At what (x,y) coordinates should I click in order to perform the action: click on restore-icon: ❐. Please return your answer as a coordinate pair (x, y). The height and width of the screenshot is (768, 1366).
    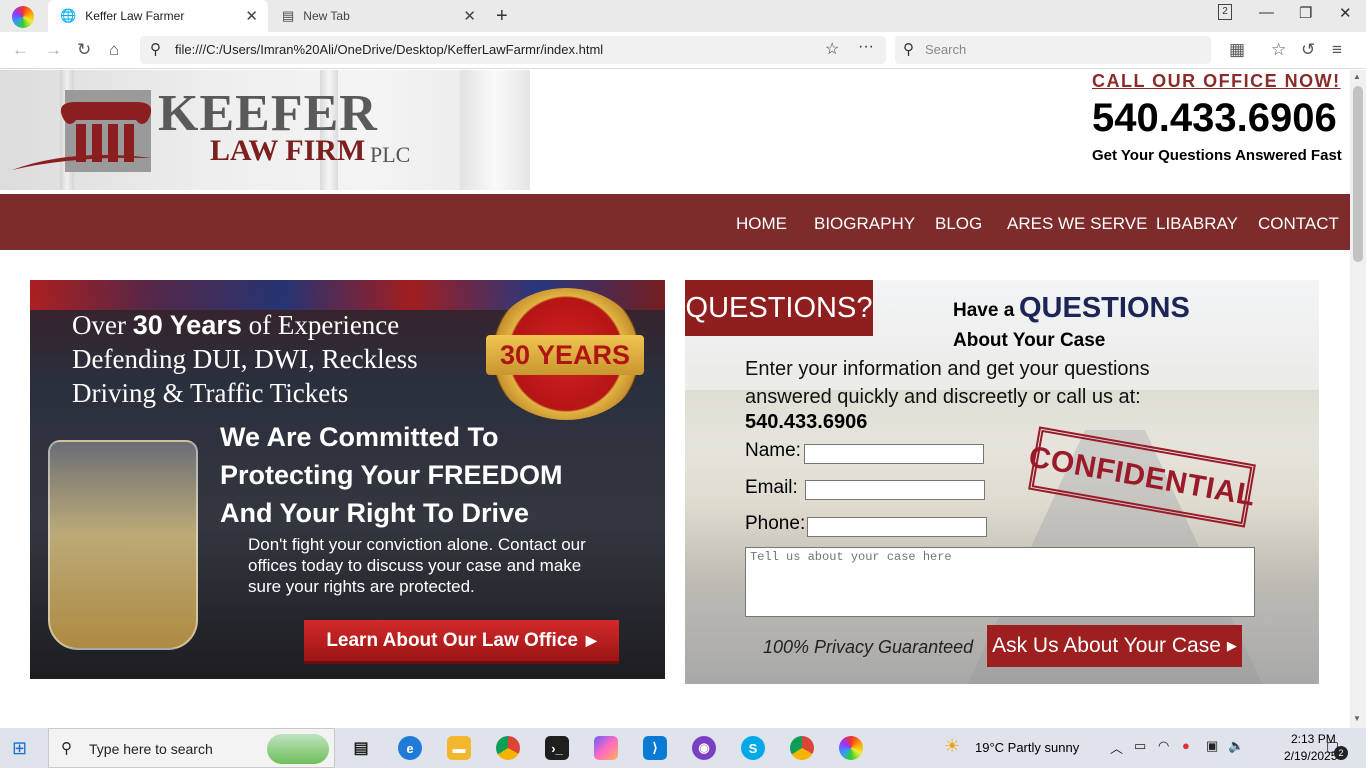
    Looking at the image, I should click on (1305, 13).